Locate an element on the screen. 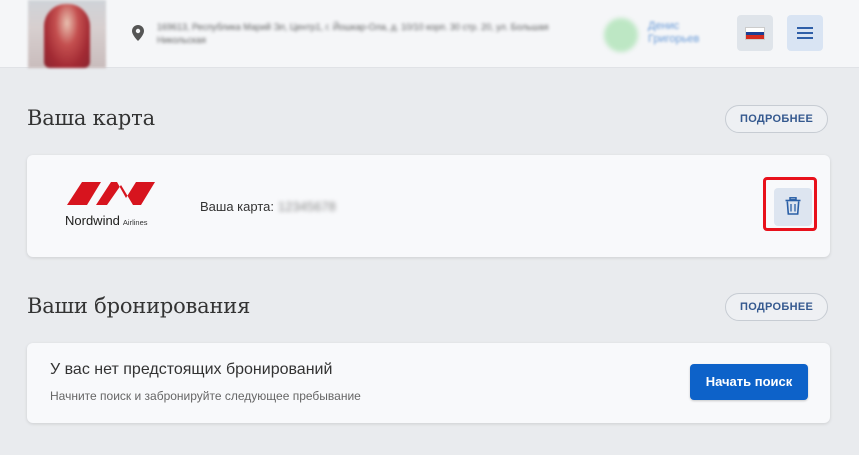  start-search-button: Начать поиск is located at coordinates (749, 382).